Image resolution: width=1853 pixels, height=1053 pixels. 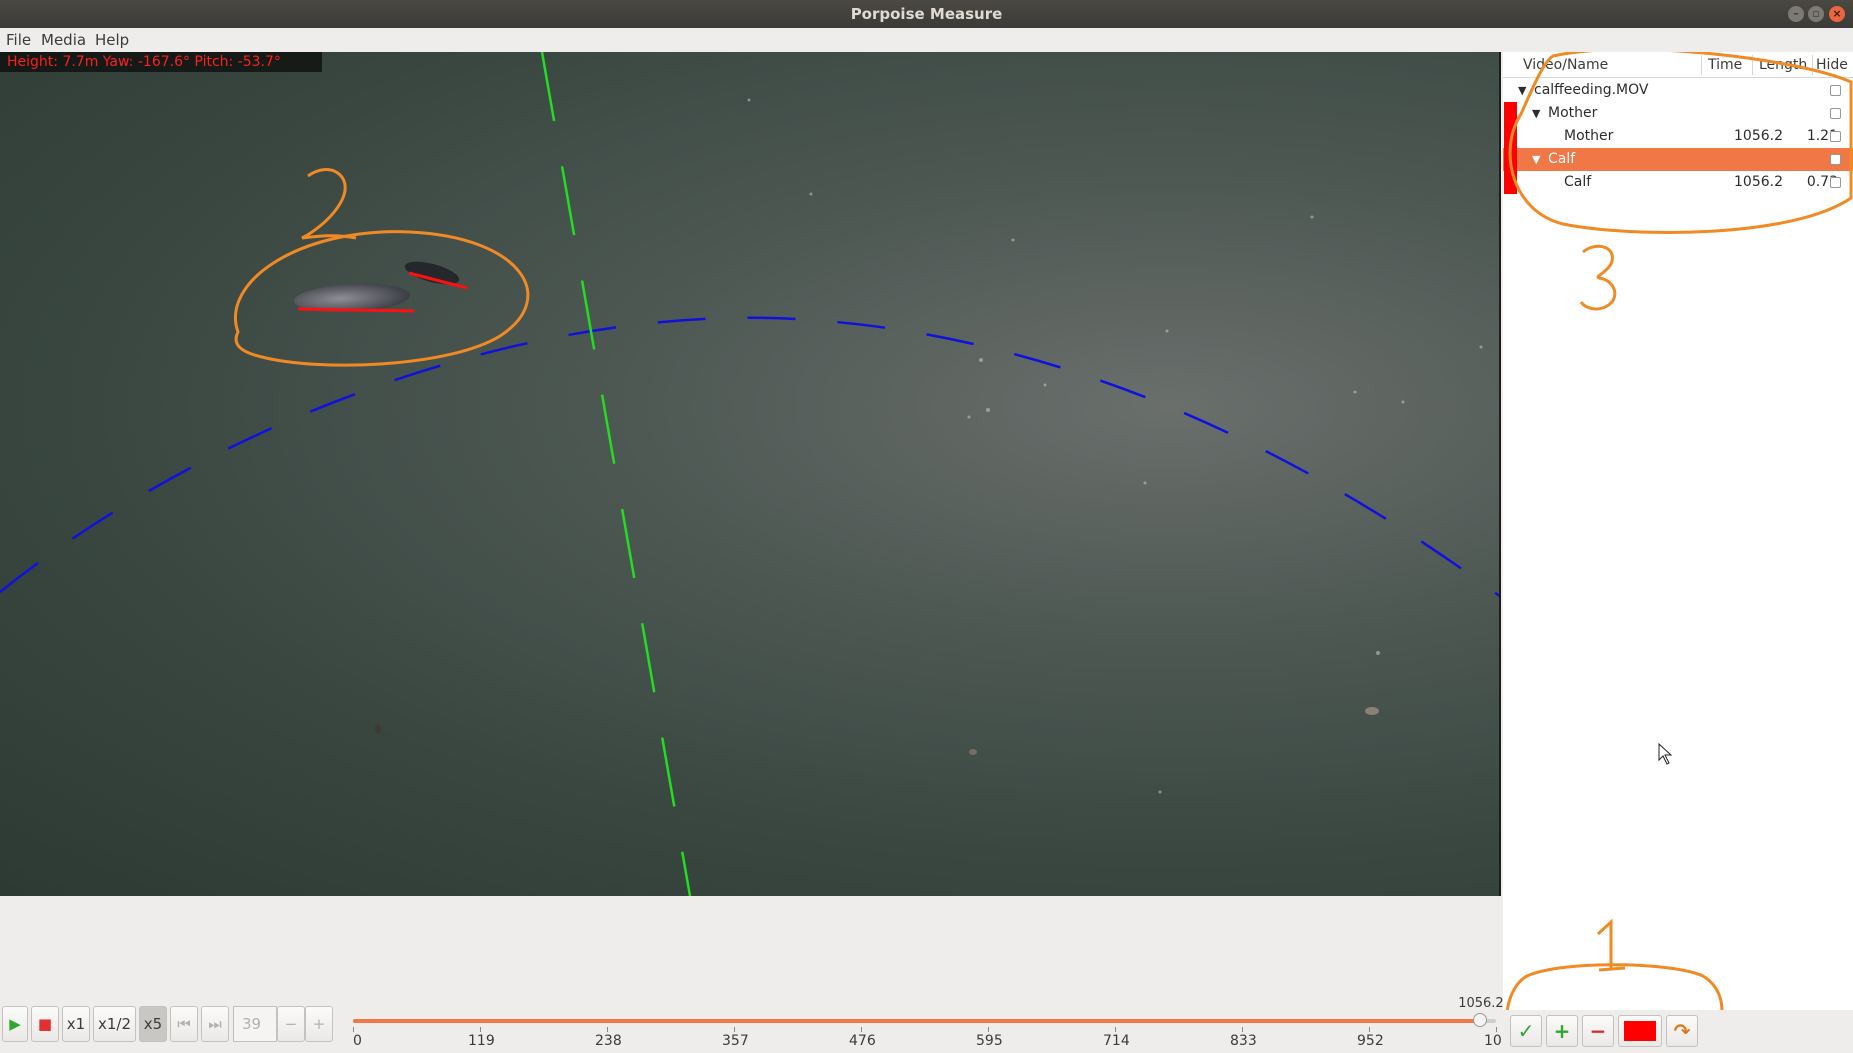 What do you see at coordinates (255, 1024) in the screenshot?
I see `frame-step-field: 39` at bounding box center [255, 1024].